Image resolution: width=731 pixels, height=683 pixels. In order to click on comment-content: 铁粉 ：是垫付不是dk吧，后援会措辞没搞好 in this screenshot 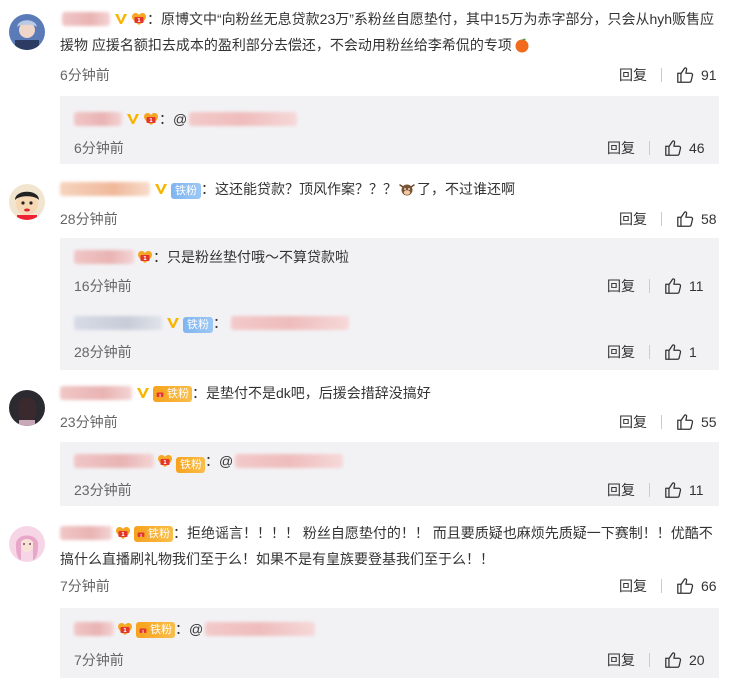, I will do `click(389, 393)`.